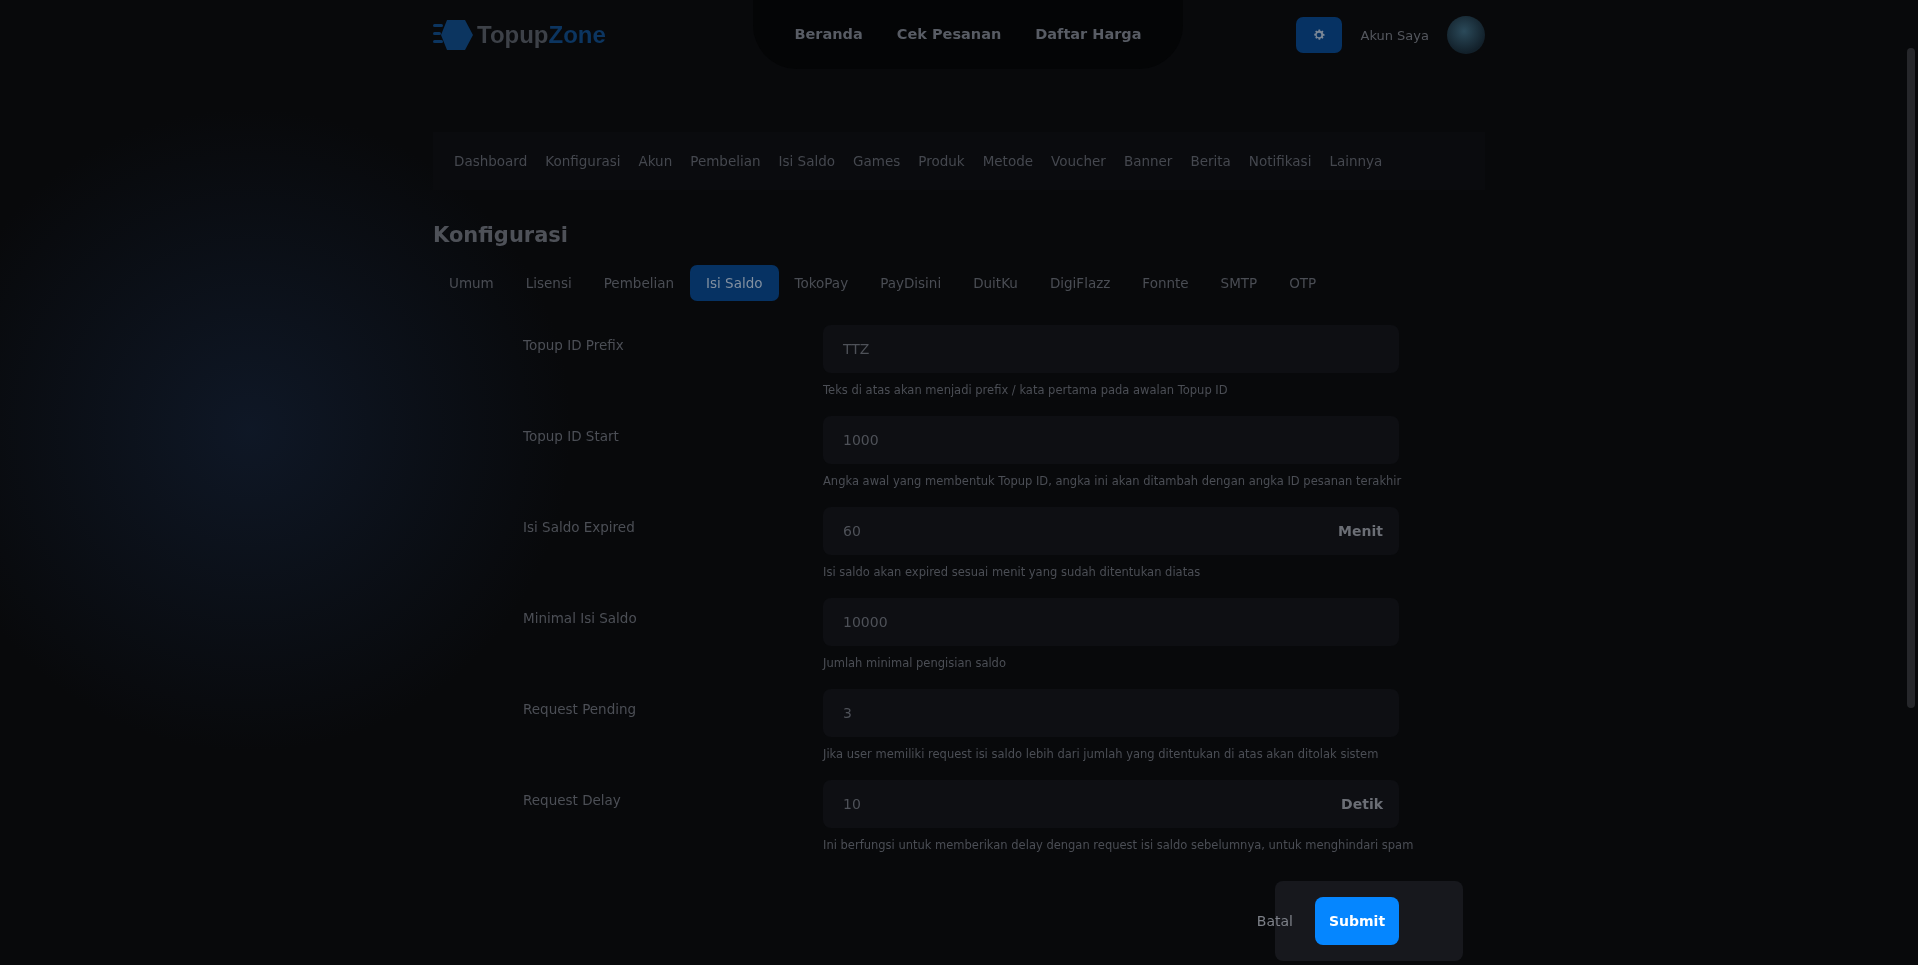 Image resolution: width=1918 pixels, height=965 pixels. Describe the element at coordinates (541, 35) in the screenshot. I see `logo-text: TopupZone` at that location.